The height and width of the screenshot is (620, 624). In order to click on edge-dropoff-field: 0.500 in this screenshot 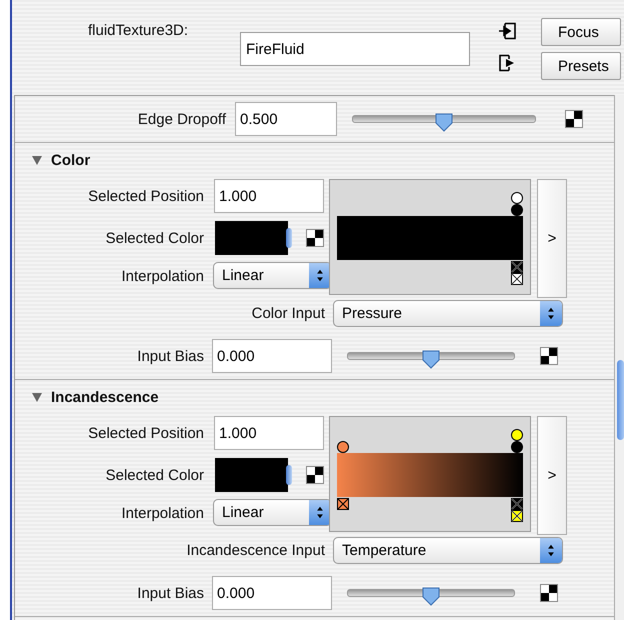, I will do `click(286, 119)`.